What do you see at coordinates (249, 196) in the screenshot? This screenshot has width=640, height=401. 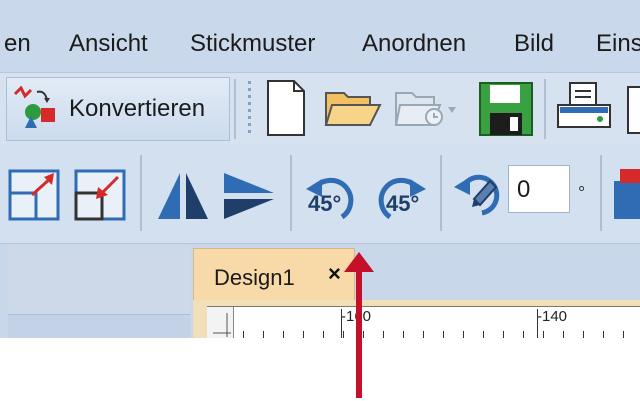 I see `mirror-horizontal-icon` at bounding box center [249, 196].